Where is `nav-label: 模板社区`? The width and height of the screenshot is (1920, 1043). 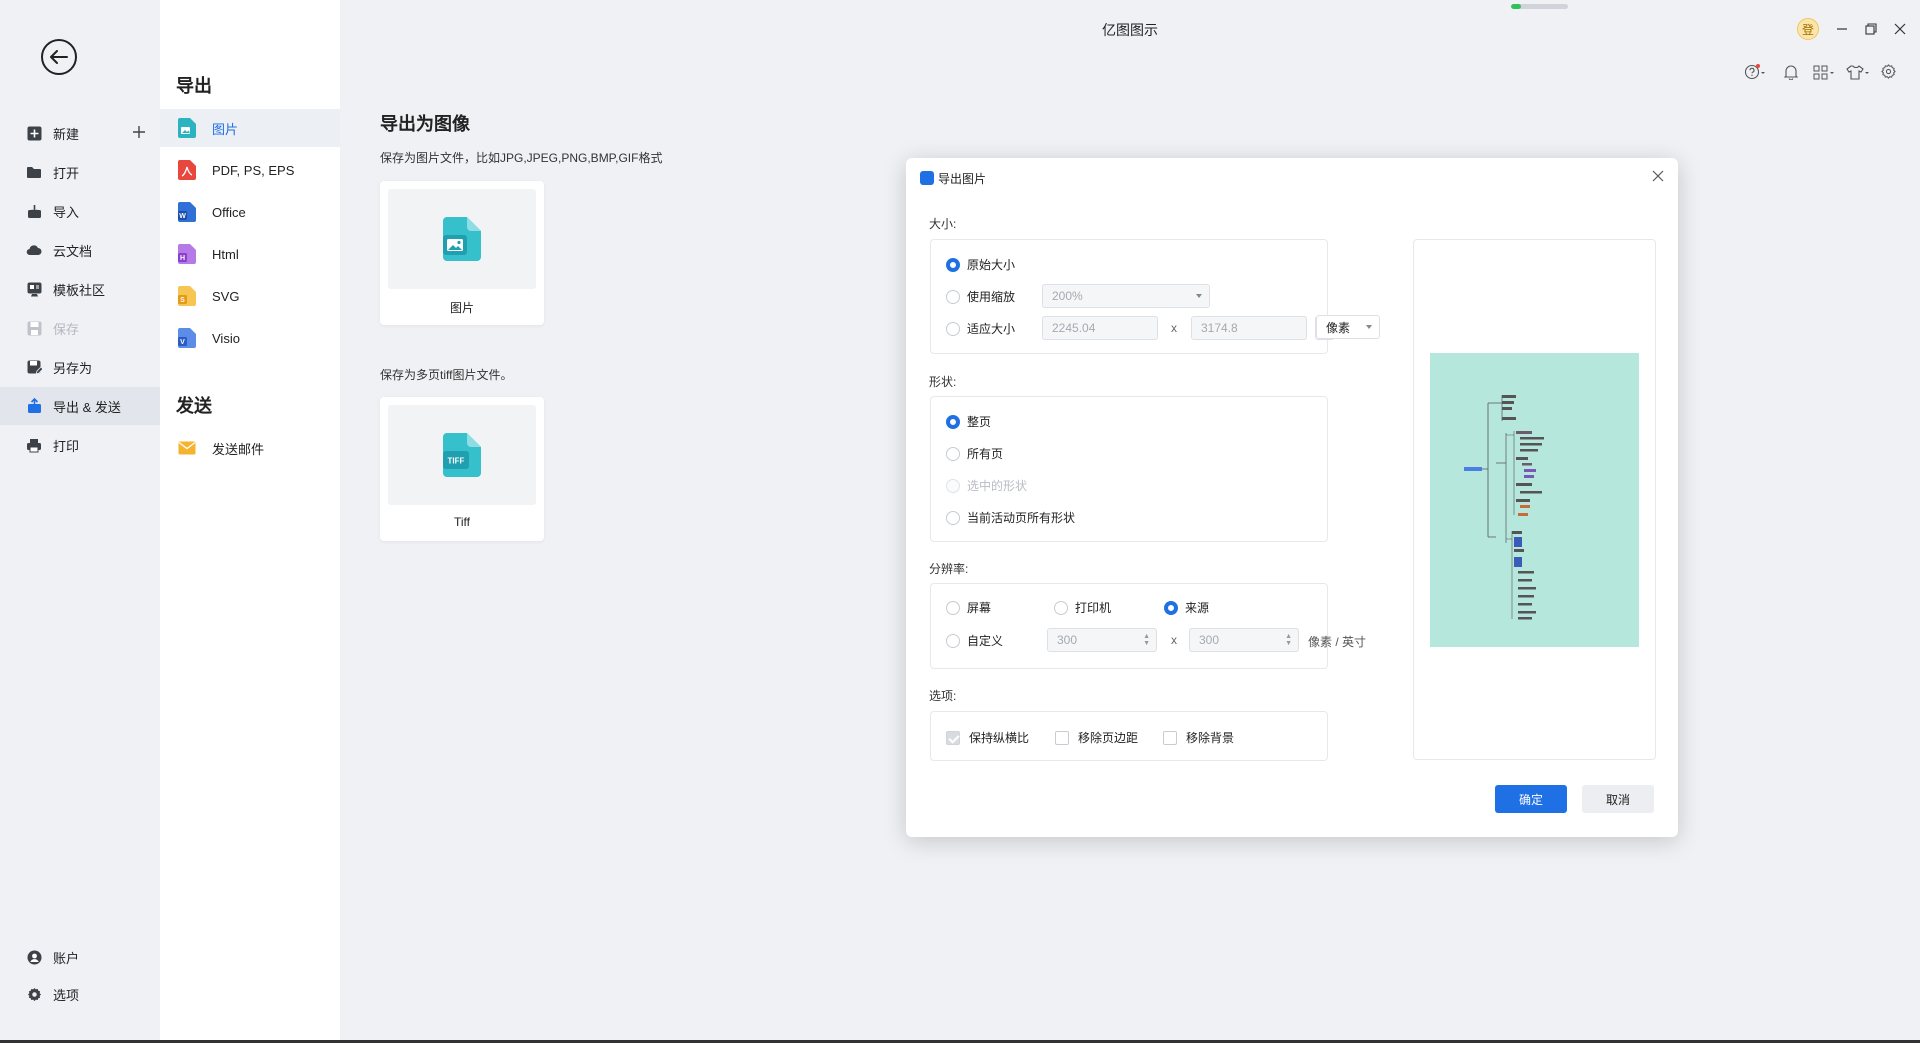 nav-label: 模板社区 is located at coordinates (79, 290).